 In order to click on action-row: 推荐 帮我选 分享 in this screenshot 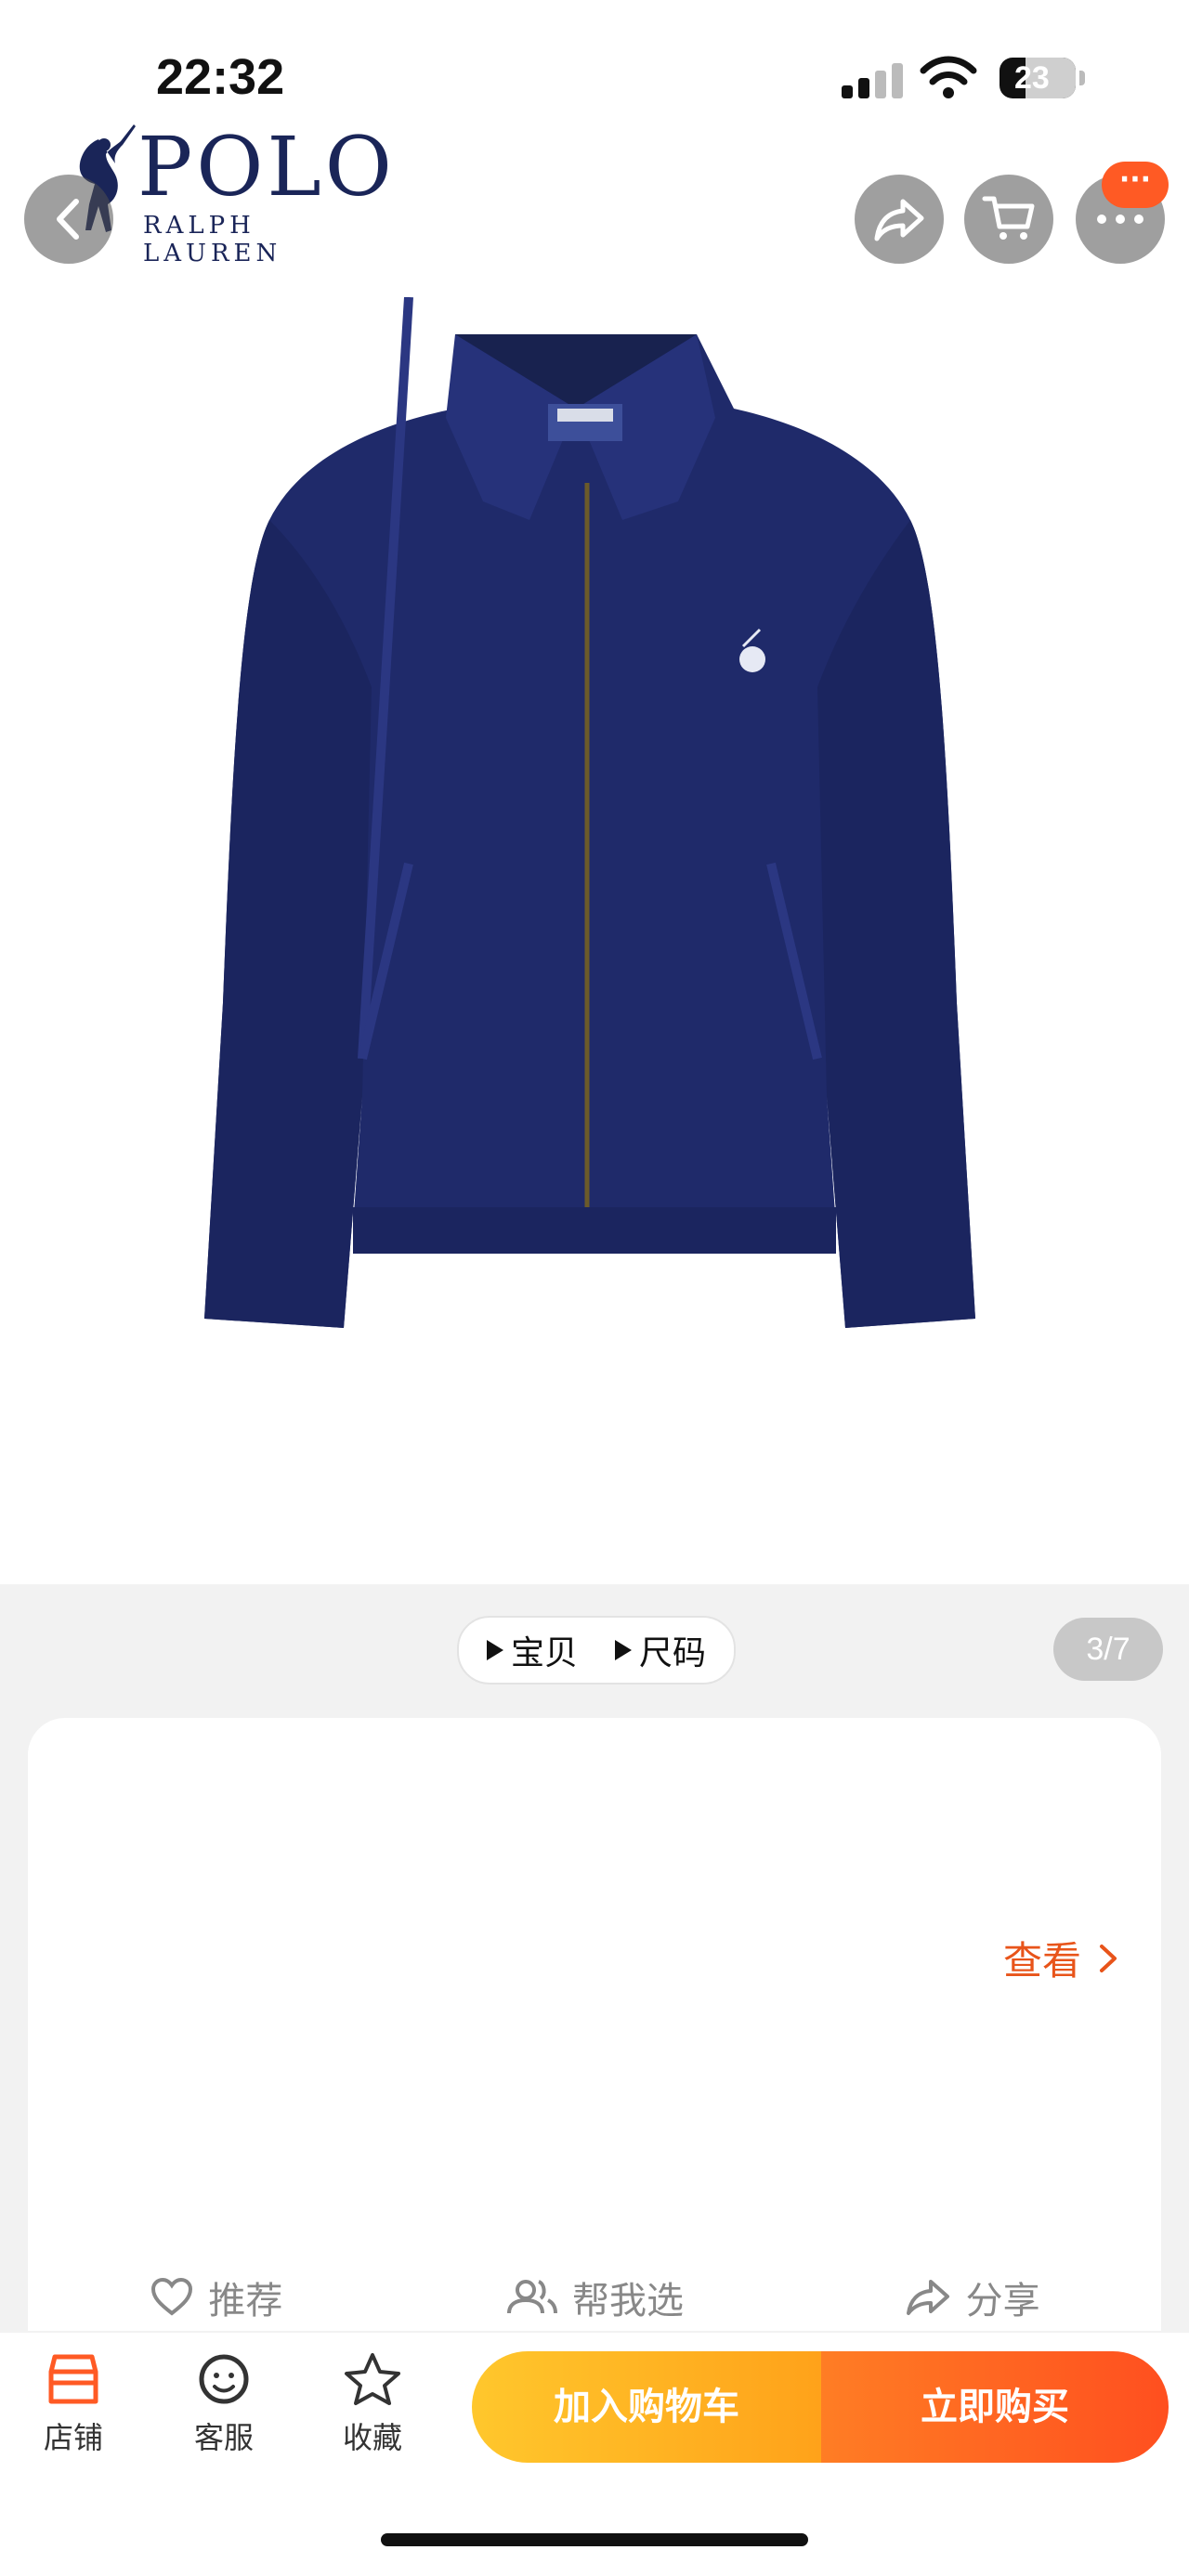, I will do `click(594, 2297)`.